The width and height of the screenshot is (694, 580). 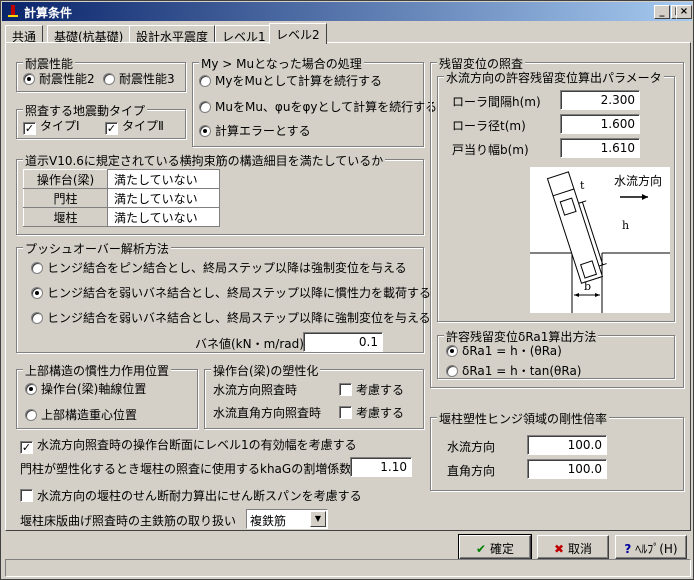 I want to click on tab-common: 共通, so click(x=24, y=34).